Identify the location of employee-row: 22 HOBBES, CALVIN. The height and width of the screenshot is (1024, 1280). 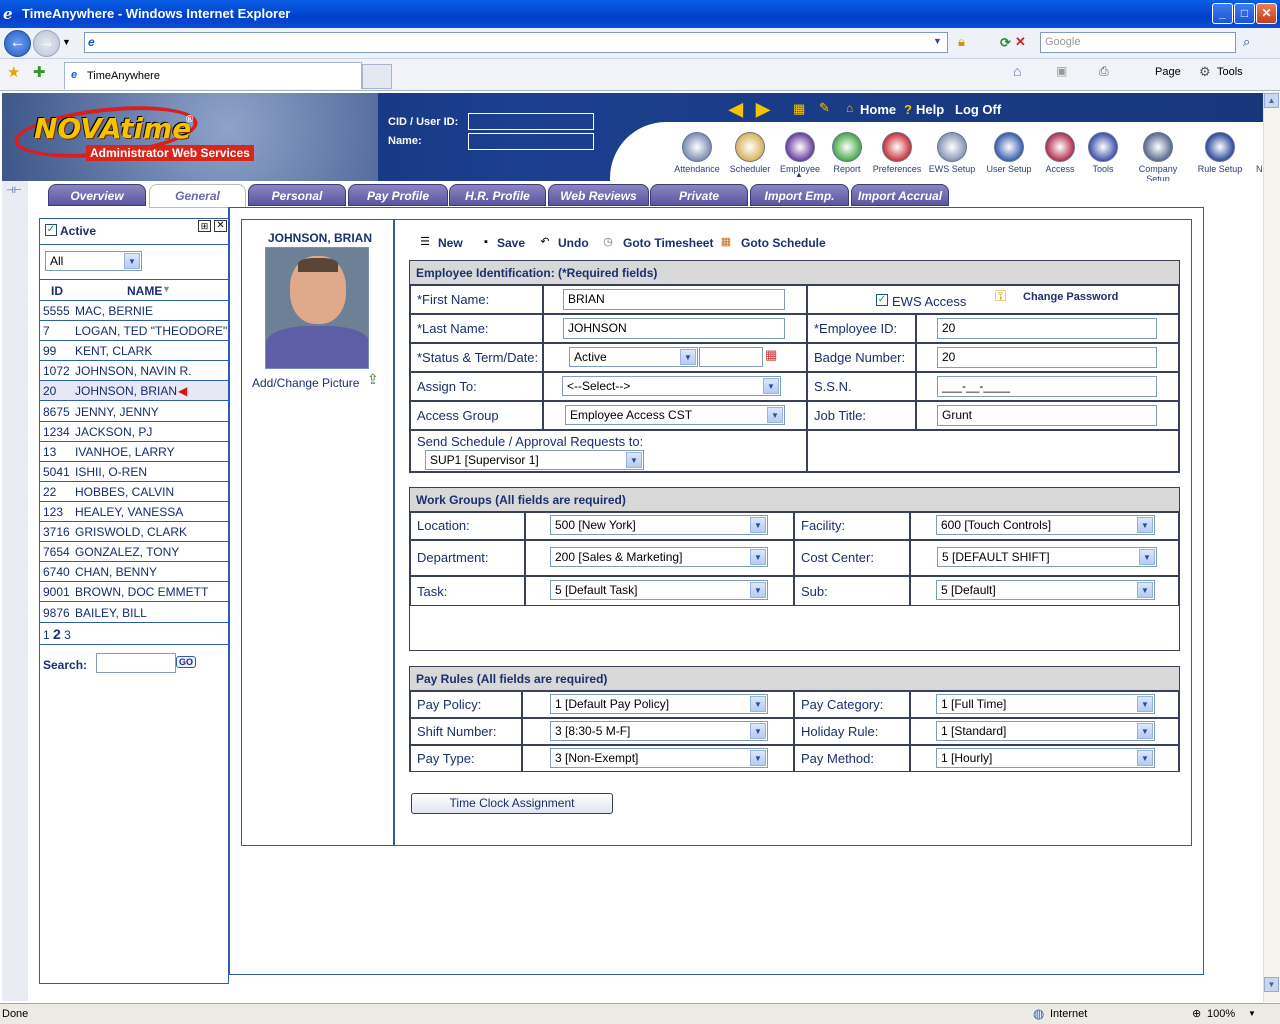
(134, 492).